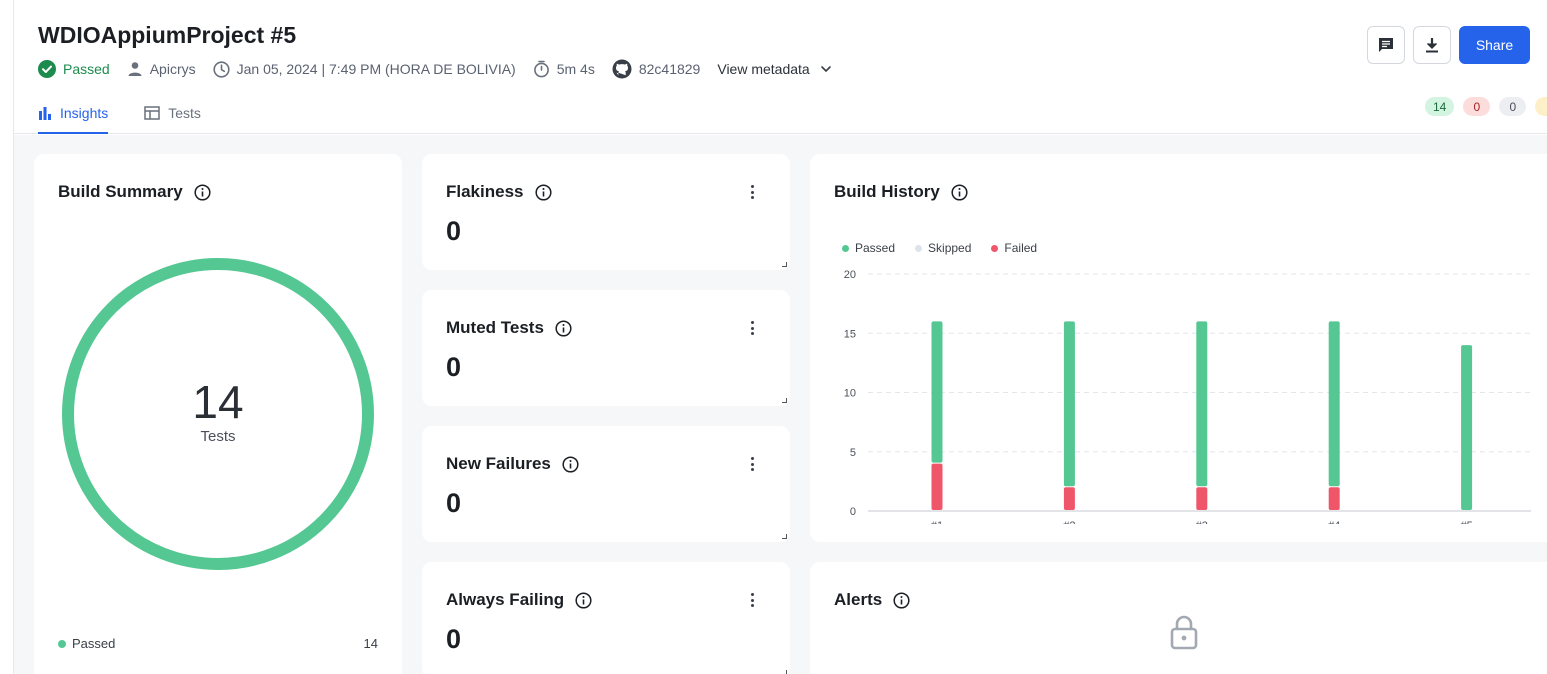 This screenshot has width=1547, height=674. What do you see at coordinates (172, 69) in the screenshot?
I see `user-name: Apicrys` at bounding box center [172, 69].